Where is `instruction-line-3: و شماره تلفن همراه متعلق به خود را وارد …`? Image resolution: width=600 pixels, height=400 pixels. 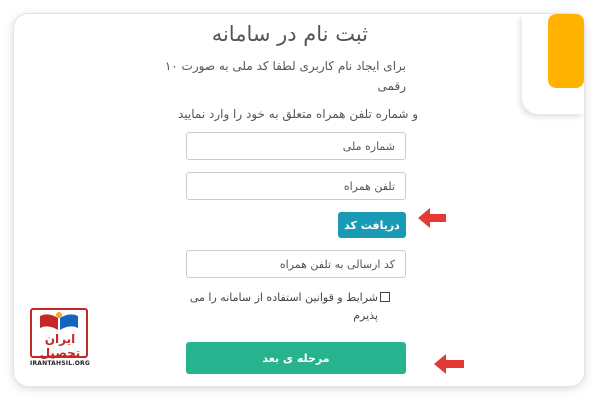 instruction-line-3: و شماره تلفن همراه متعلق به خود را وارد … is located at coordinates (297, 114).